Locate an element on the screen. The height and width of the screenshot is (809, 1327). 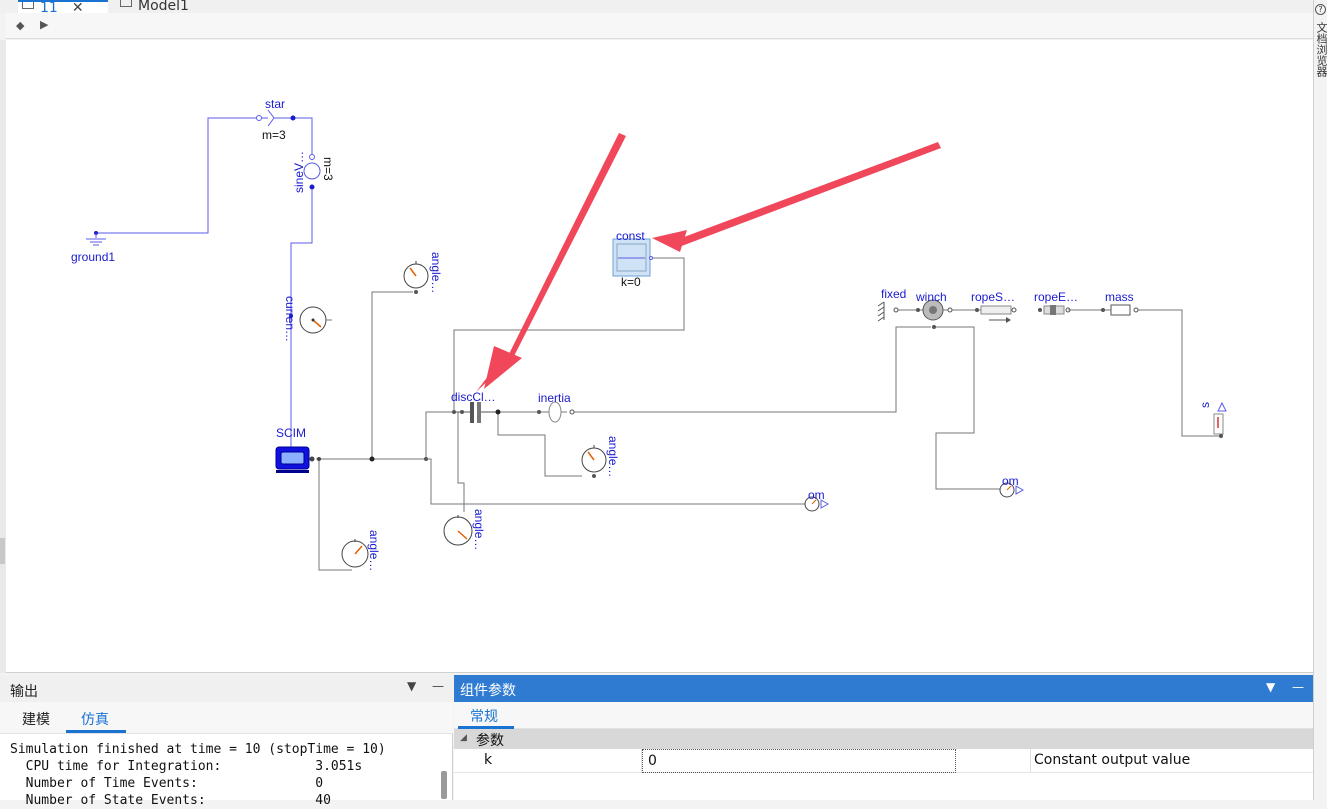
breadcrumb: ◆ ▶ is located at coordinates (659, 26).